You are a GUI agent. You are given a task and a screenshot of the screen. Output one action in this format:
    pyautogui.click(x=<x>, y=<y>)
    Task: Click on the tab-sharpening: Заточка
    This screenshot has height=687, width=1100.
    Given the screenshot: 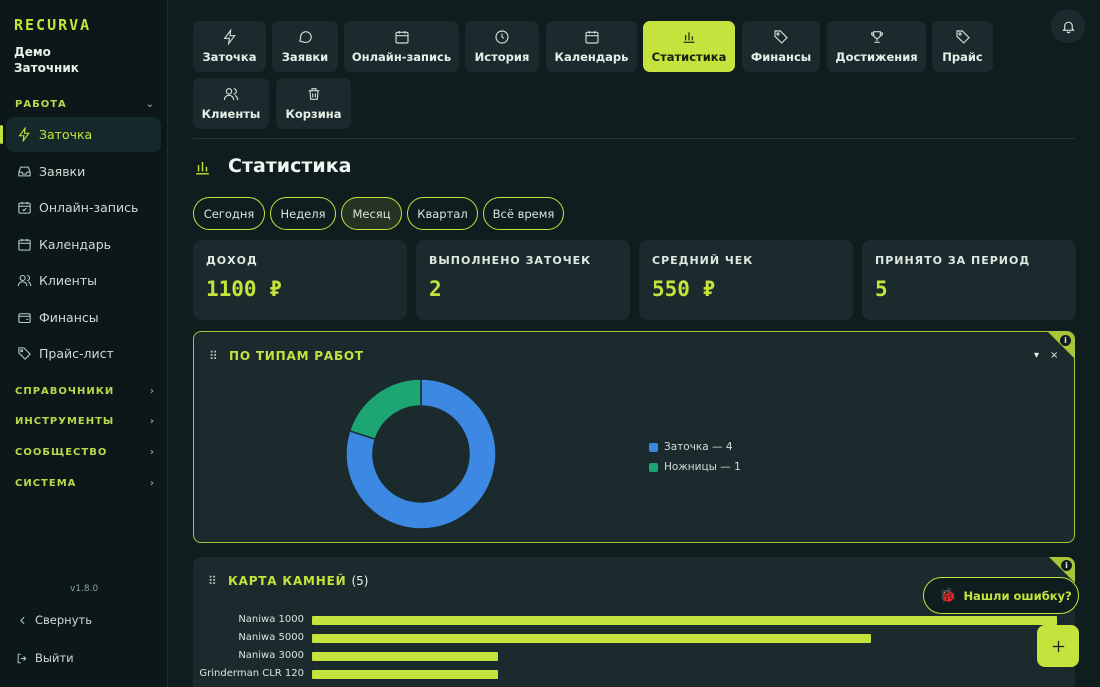 What is the action you would take?
    pyautogui.click(x=229, y=46)
    